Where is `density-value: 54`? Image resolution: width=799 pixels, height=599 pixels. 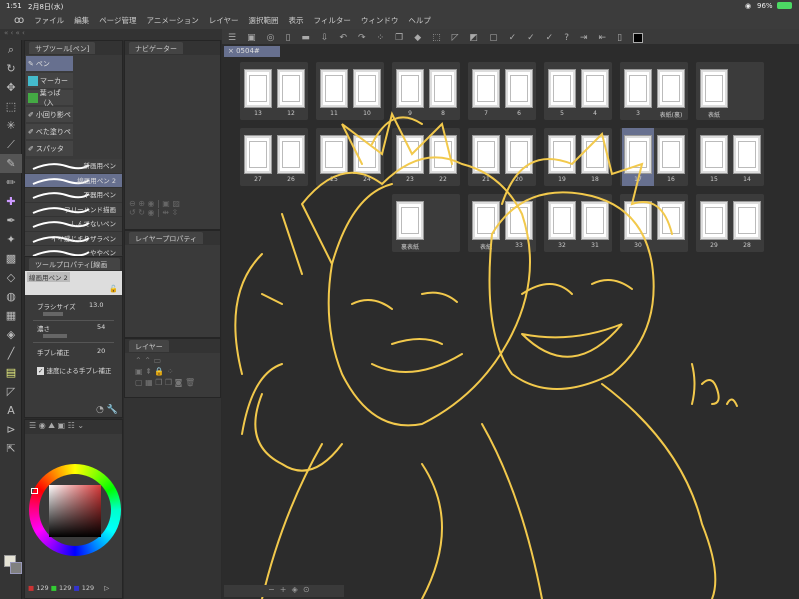 density-value: 54 is located at coordinates (101, 327).